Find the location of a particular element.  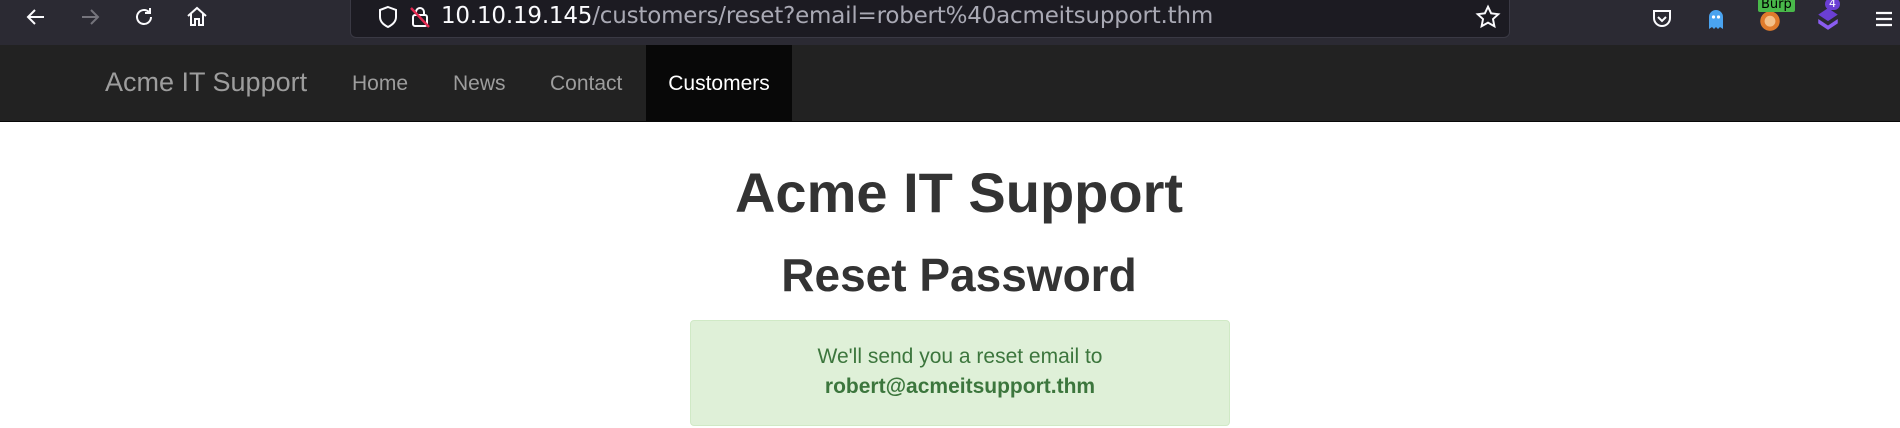

nav-contact: Contact is located at coordinates (586, 83).